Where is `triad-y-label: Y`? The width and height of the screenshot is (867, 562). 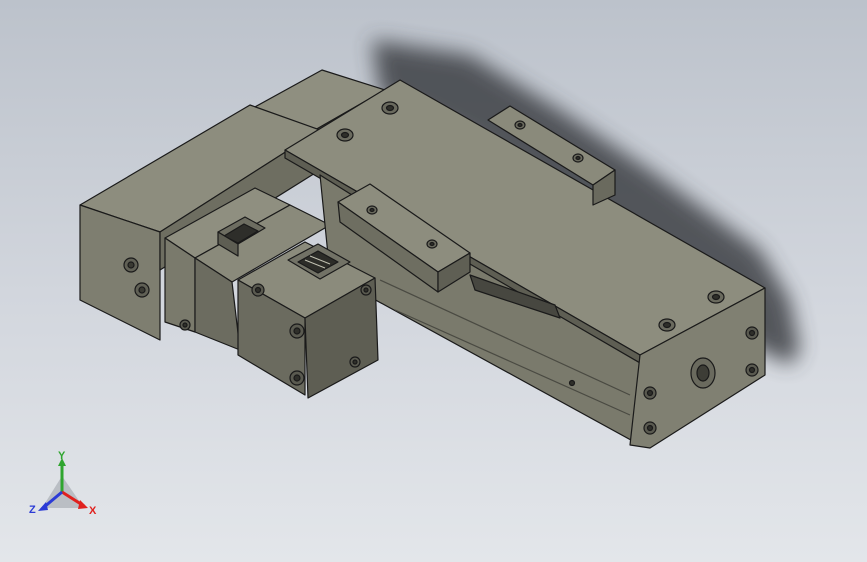 triad-y-label: Y is located at coordinates (62, 456).